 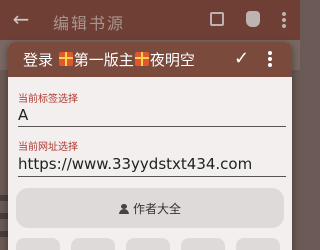 What do you see at coordinates (123, 209) in the screenshot?
I see `person-icon` at bounding box center [123, 209].